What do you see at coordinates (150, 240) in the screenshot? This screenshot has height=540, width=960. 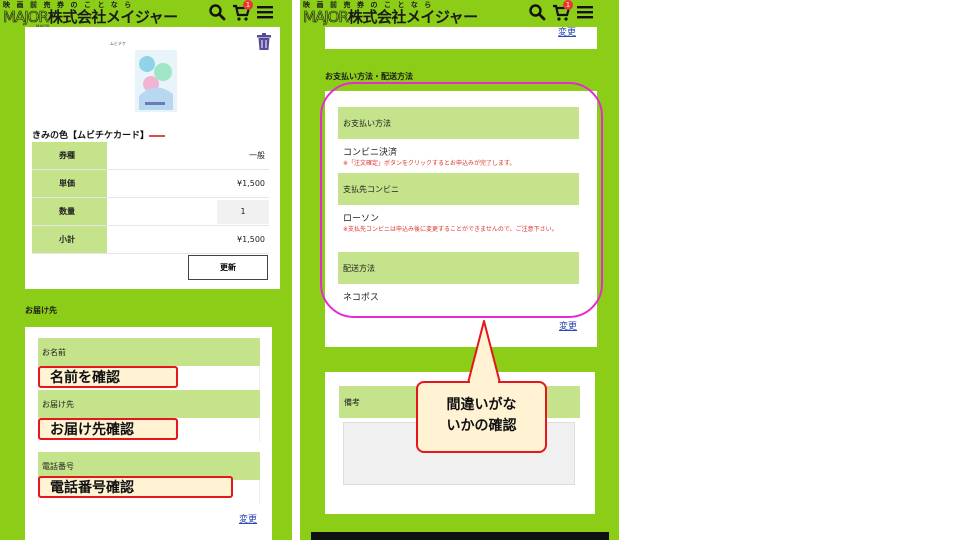 I see `table-row: 小計 ¥1,500` at bounding box center [150, 240].